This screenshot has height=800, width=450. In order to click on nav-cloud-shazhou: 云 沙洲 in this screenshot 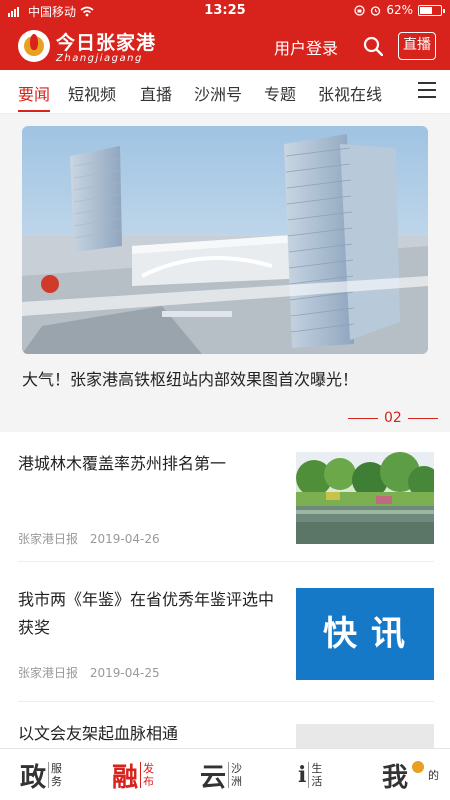, I will do `click(222, 775)`.